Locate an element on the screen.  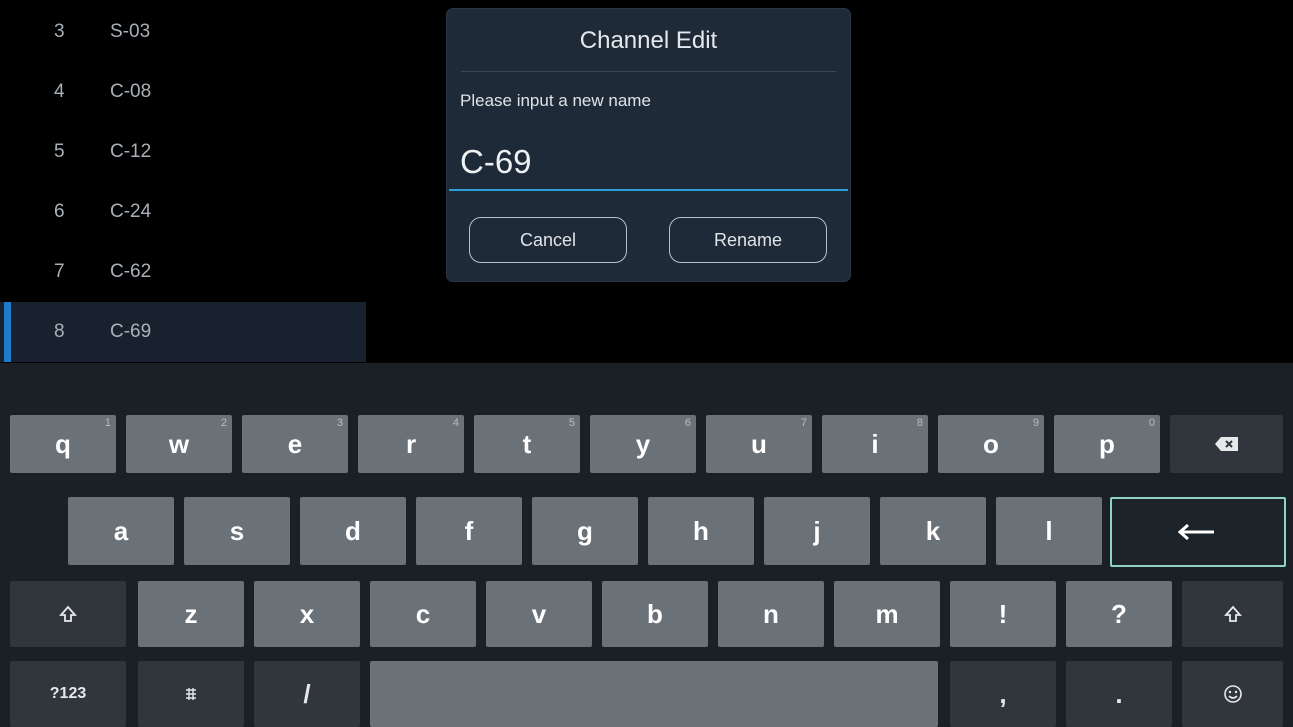
key-z: z is located at coordinates (191, 614).